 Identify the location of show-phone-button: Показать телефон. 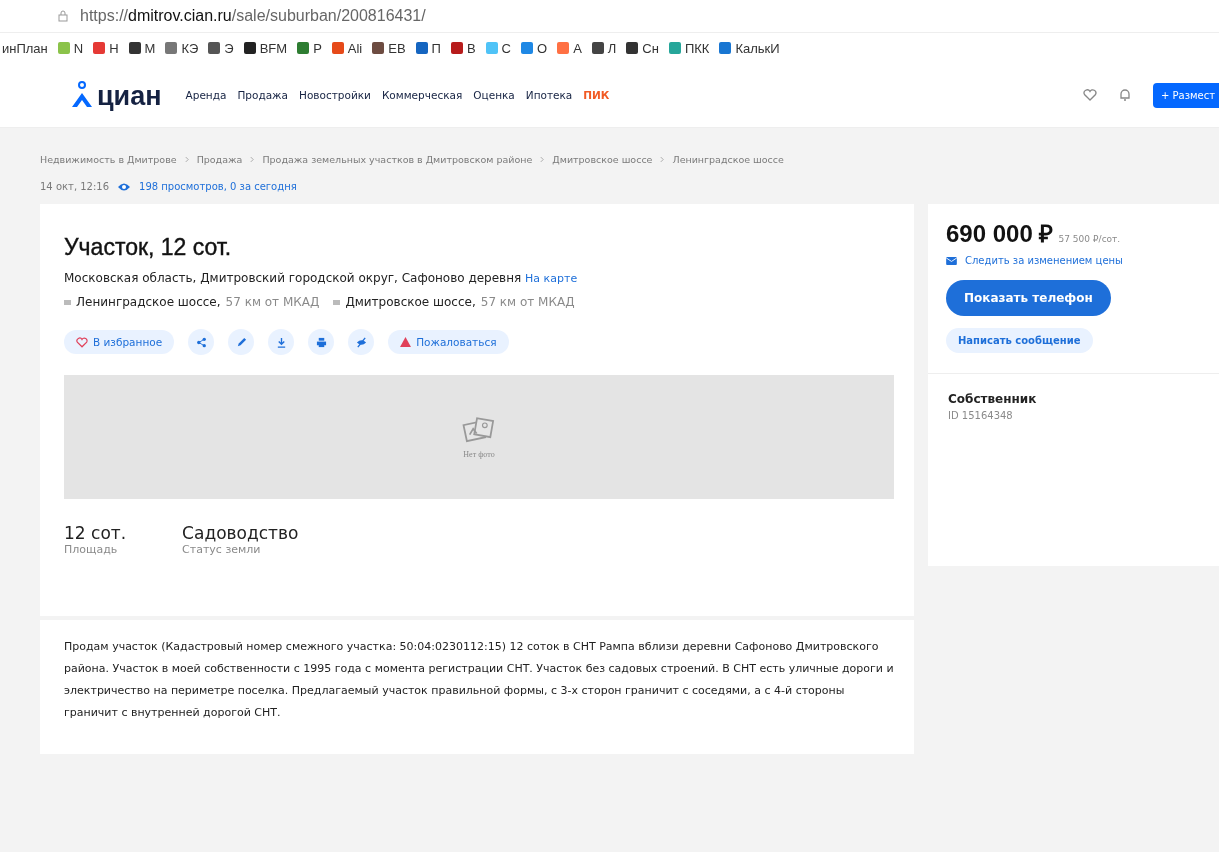
(1028, 298).